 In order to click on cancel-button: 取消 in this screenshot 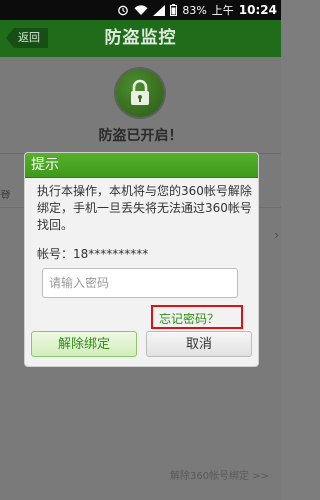, I will do `click(199, 344)`.